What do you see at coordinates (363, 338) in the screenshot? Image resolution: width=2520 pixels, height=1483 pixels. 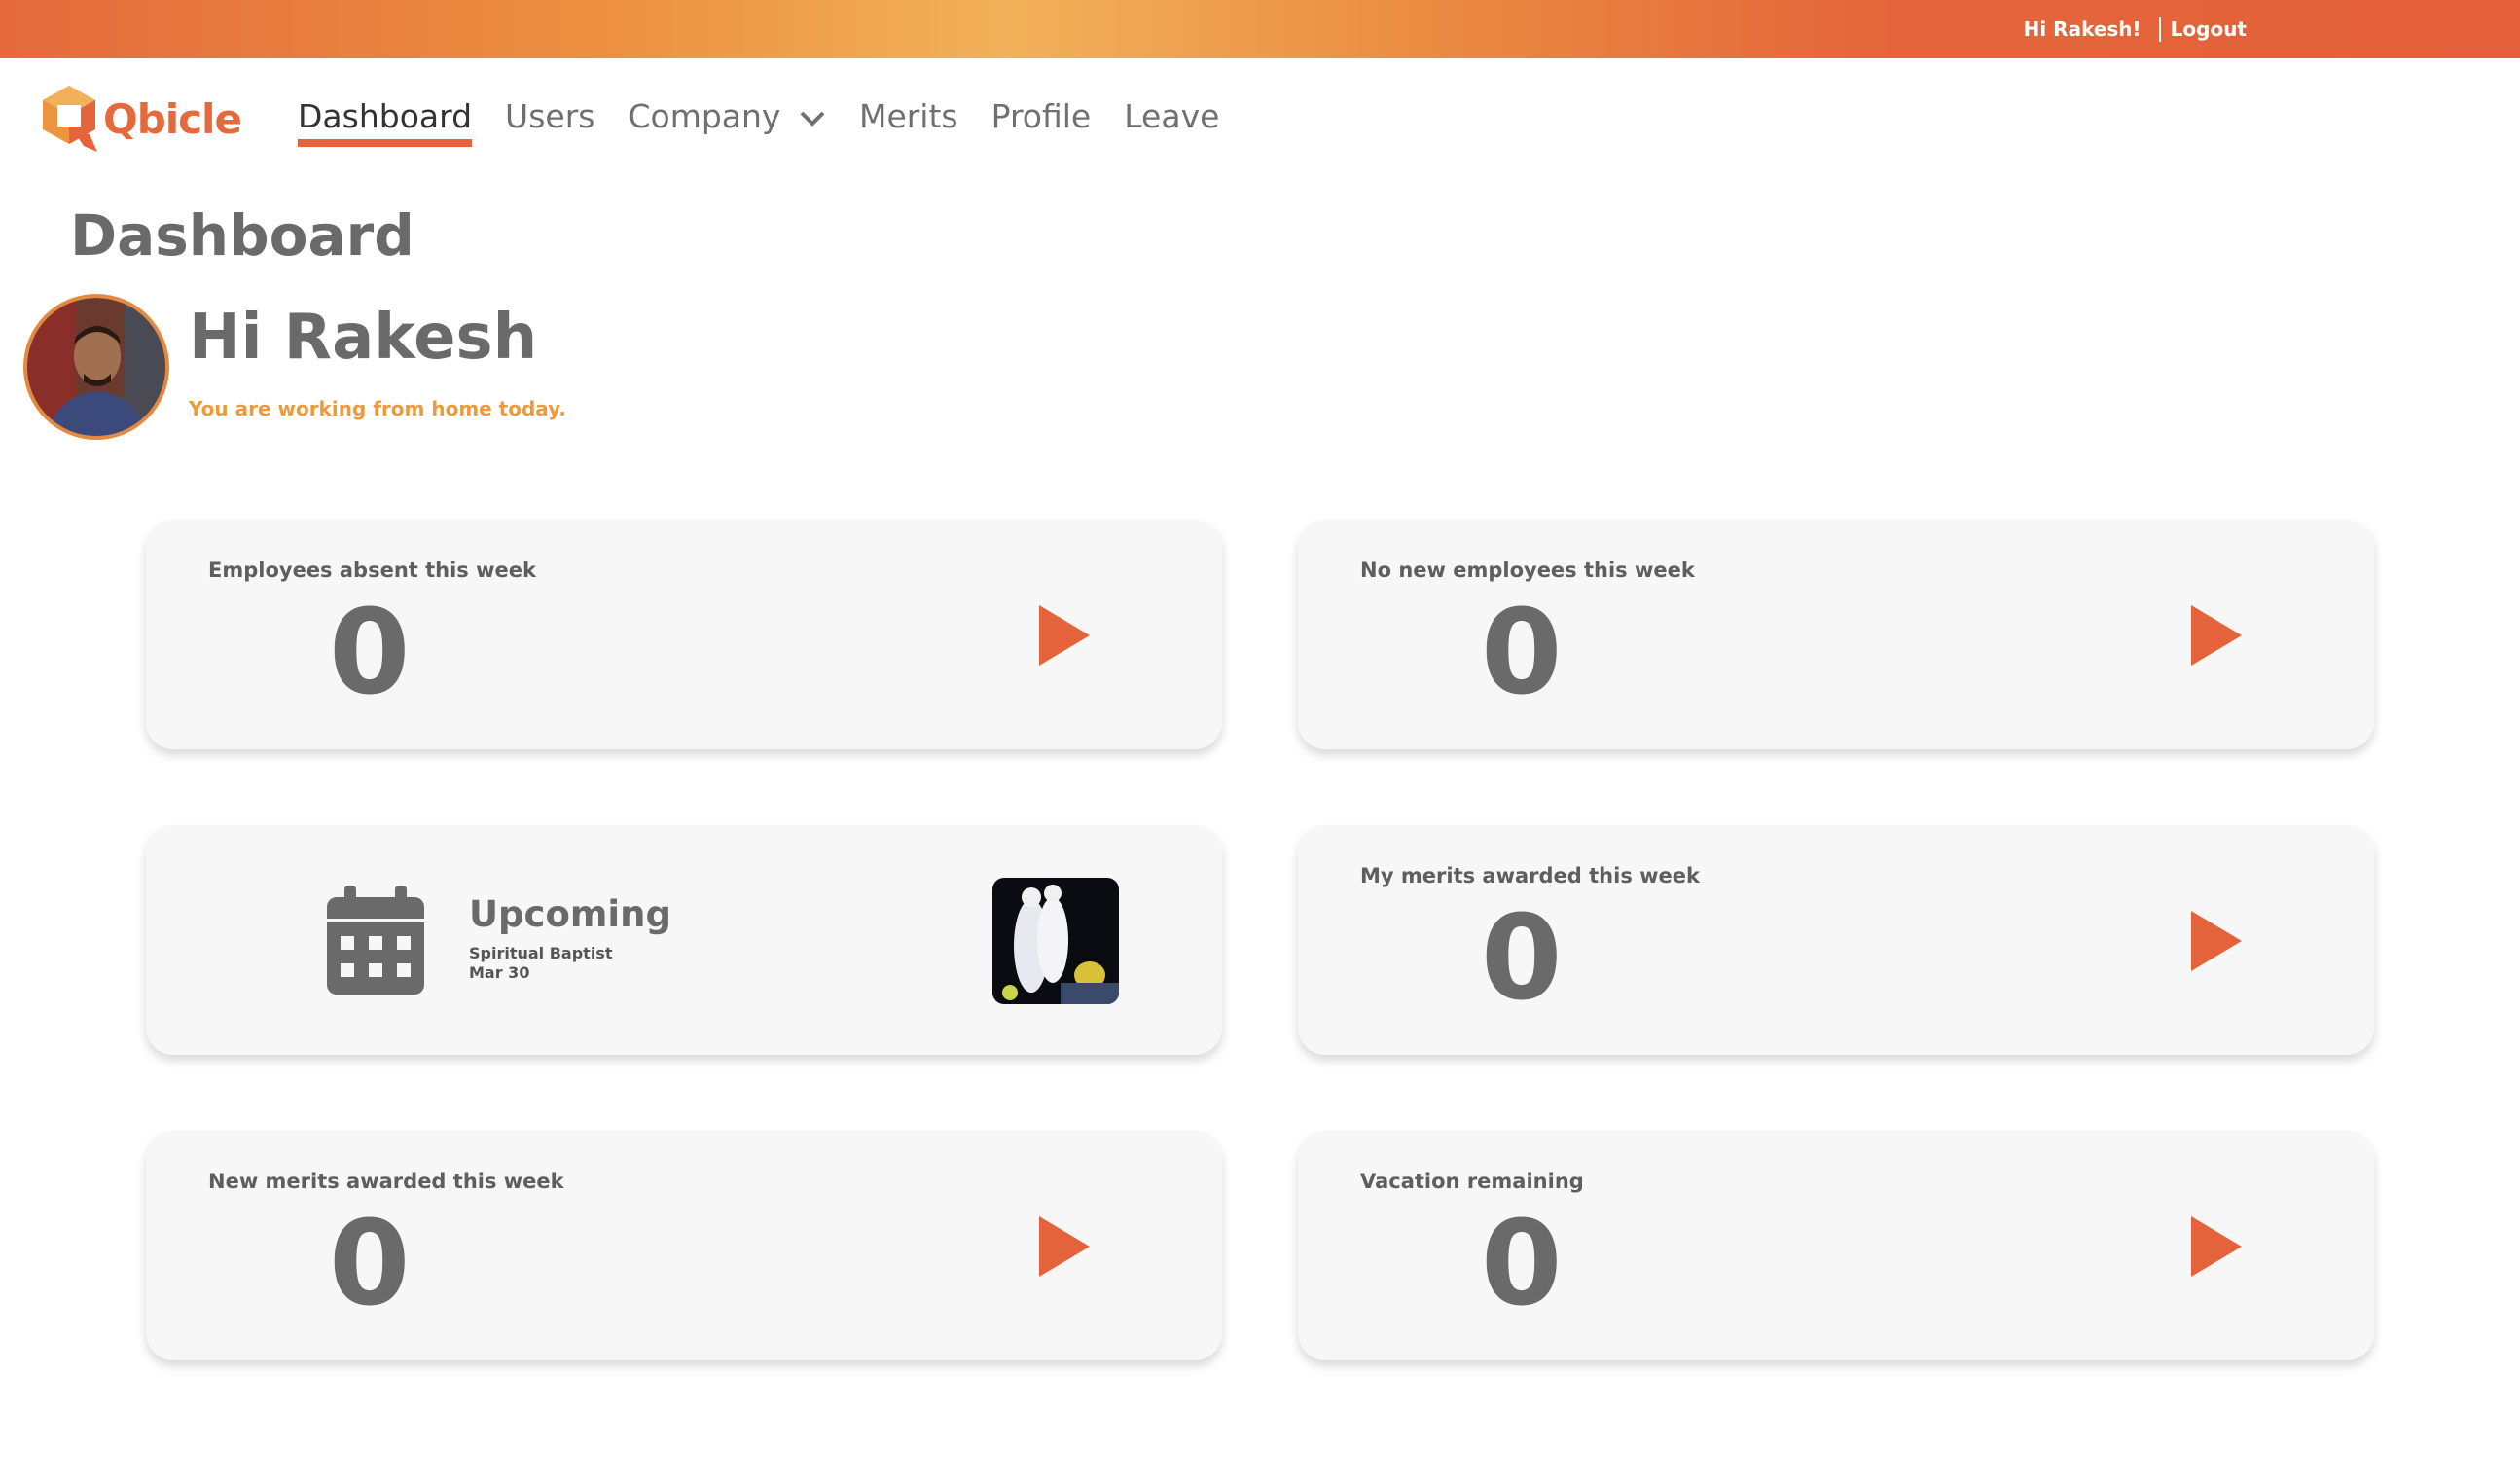 I see `user-greeting: Hi Rakesh` at bounding box center [363, 338].